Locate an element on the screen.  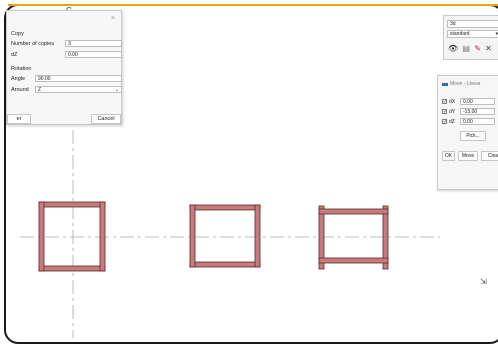
around-select-value: Z is located at coordinates (40, 90).